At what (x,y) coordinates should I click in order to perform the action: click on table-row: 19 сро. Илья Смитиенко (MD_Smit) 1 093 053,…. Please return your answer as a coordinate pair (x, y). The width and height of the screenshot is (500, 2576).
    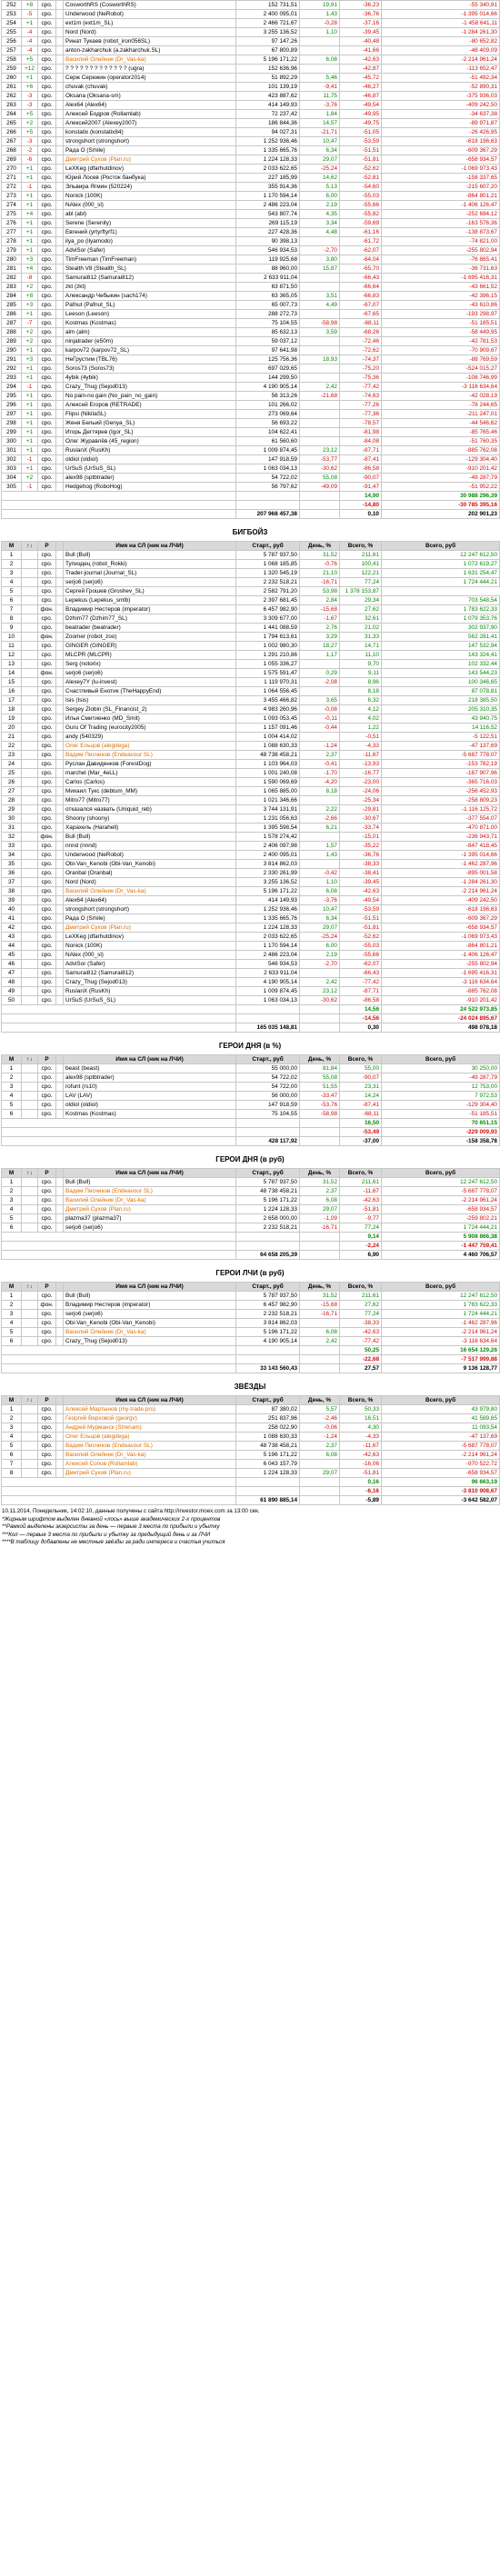
    Looking at the image, I should click on (250, 719).